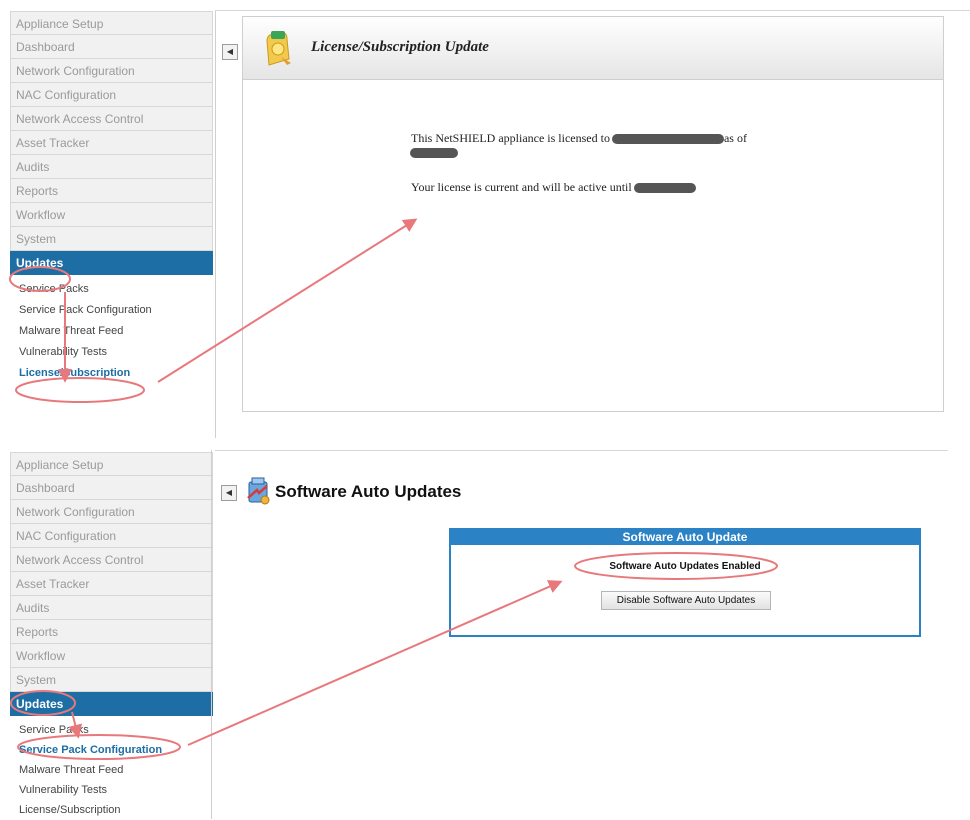 This screenshot has width=970, height=820. Describe the element at coordinates (667, 139) in the screenshot. I see `redacted-licensee` at that location.